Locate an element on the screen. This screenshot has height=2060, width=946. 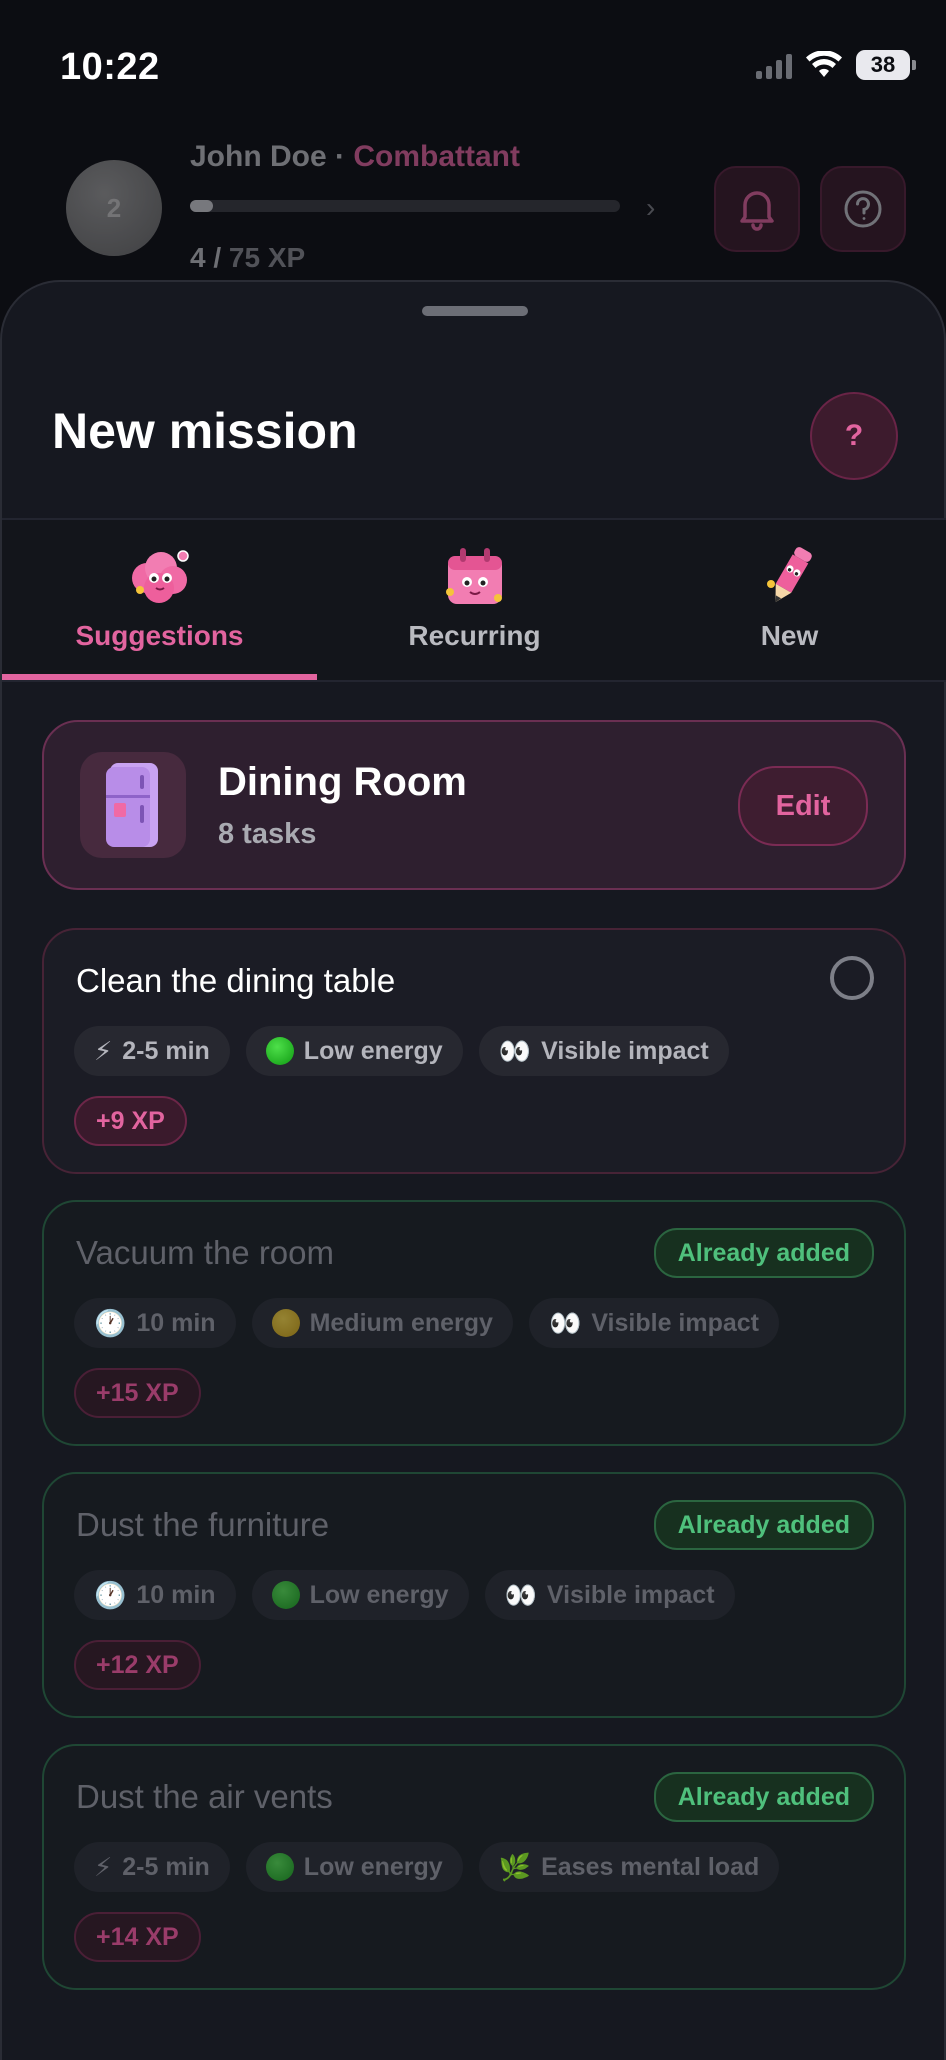
mission-tabs: Suggestions Recurring New is located at coordinates (474, 600).